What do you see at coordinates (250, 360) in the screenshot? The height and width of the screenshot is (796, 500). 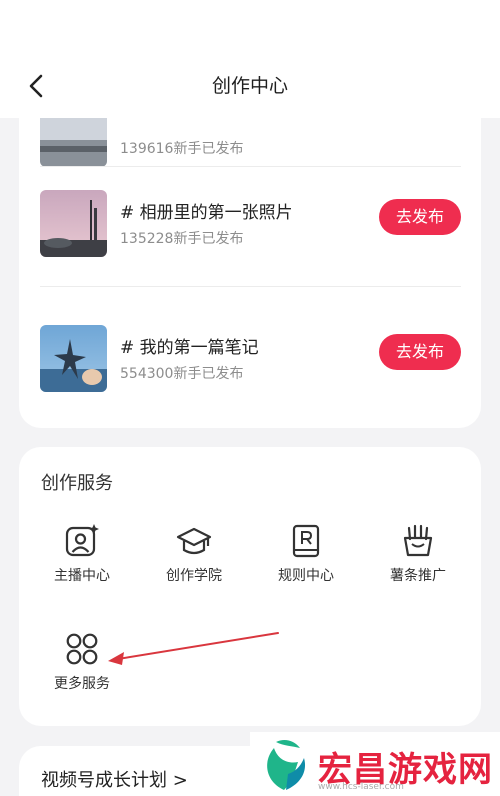 I see `topic-row-3: # 我的第一篇笔记 554300新手已发布 去发布` at bounding box center [250, 360].